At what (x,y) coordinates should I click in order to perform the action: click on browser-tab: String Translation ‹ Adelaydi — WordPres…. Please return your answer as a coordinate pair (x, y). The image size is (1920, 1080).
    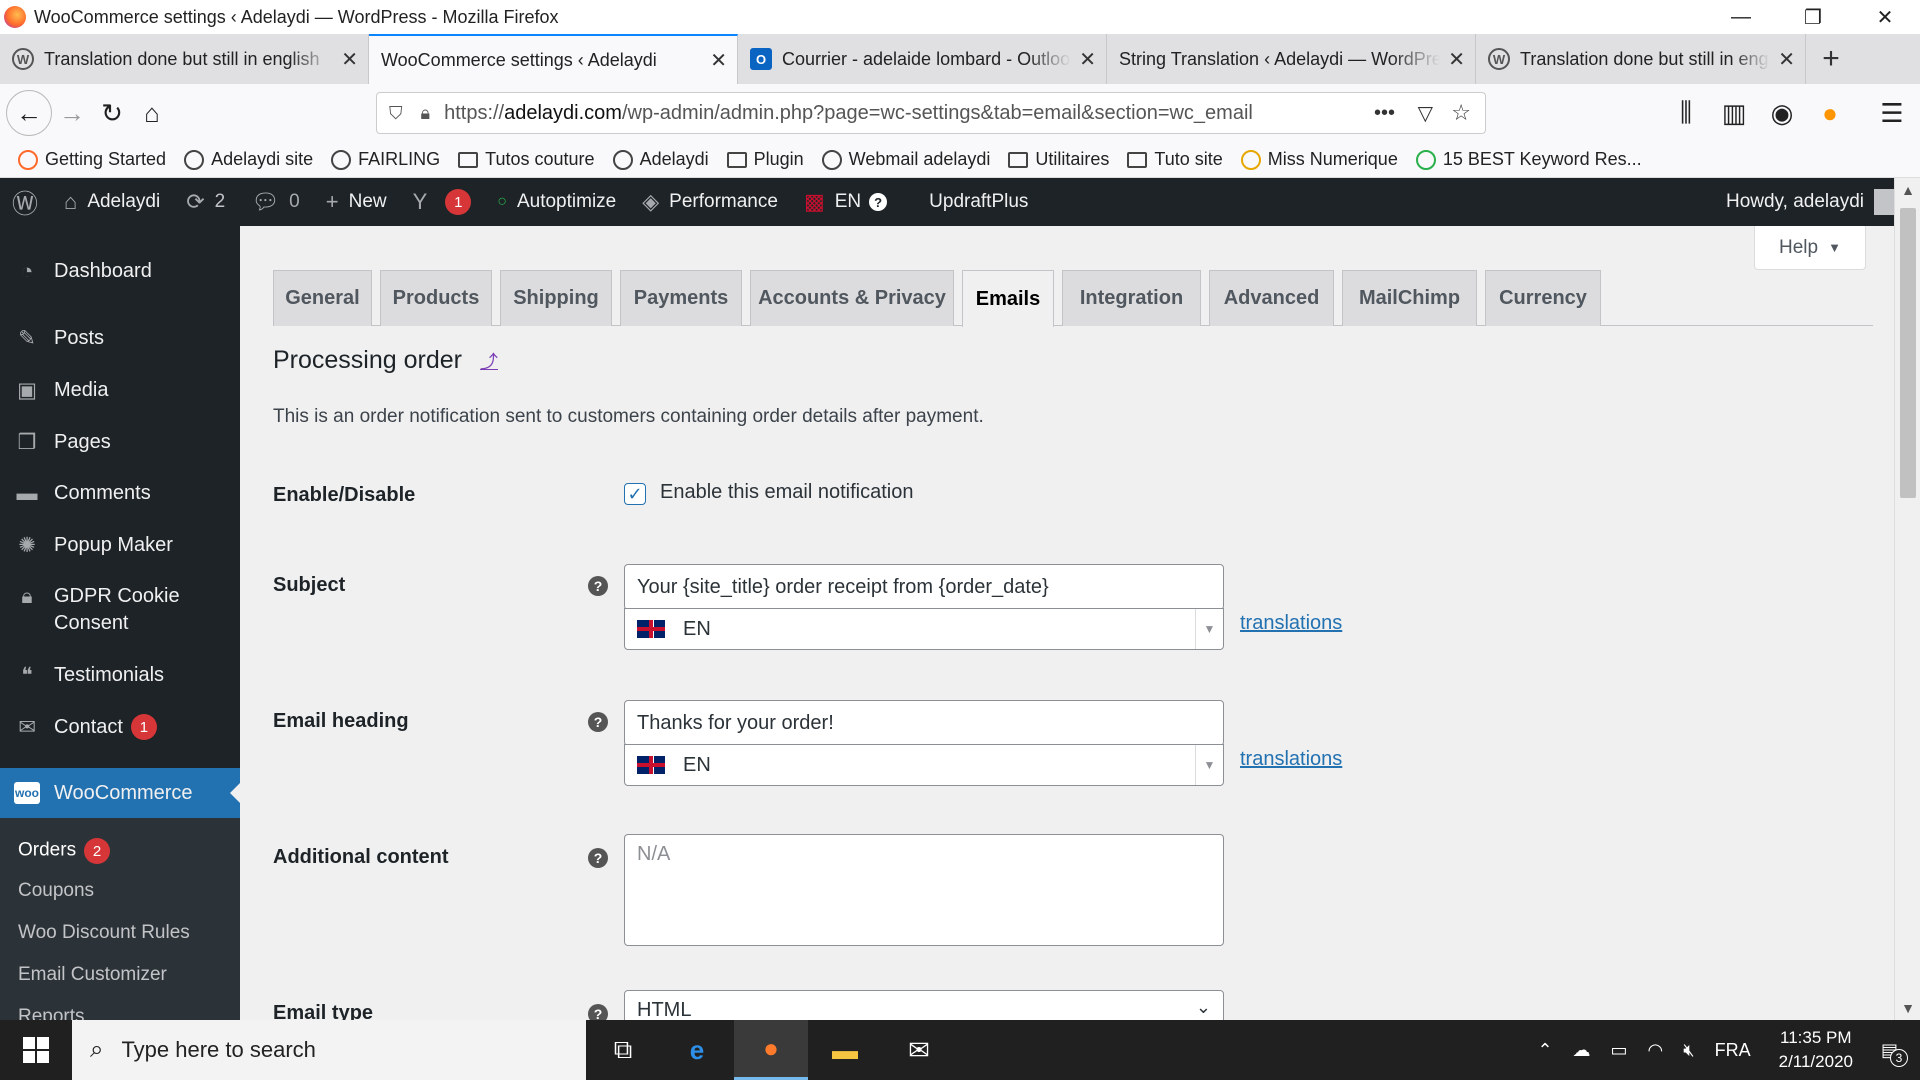
    Looking at the image, I should click on (1291, 59).